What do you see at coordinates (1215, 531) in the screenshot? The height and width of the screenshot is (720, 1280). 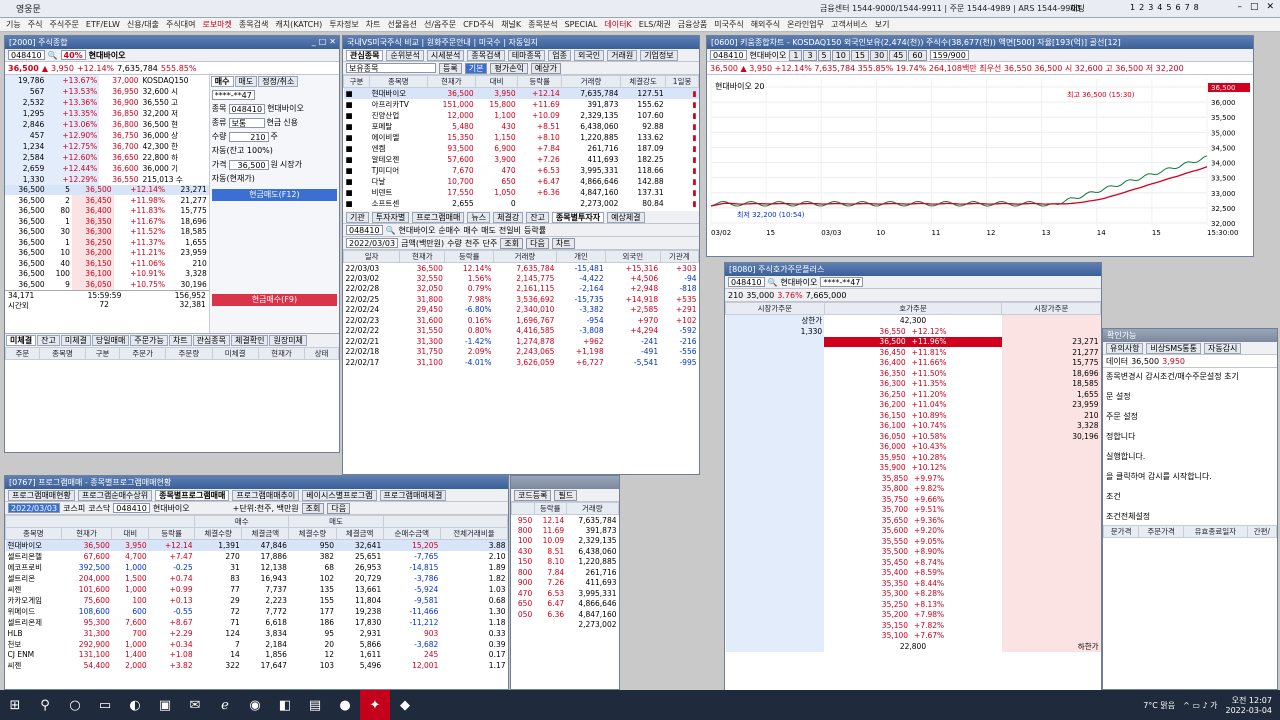 I see `column-header: 유효종료일자` at bounding box center [1215, 531].